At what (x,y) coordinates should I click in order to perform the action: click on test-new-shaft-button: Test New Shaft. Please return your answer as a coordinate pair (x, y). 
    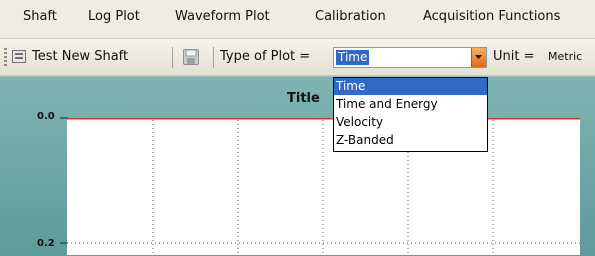
    Looking at the image, I should click on (80, 56).